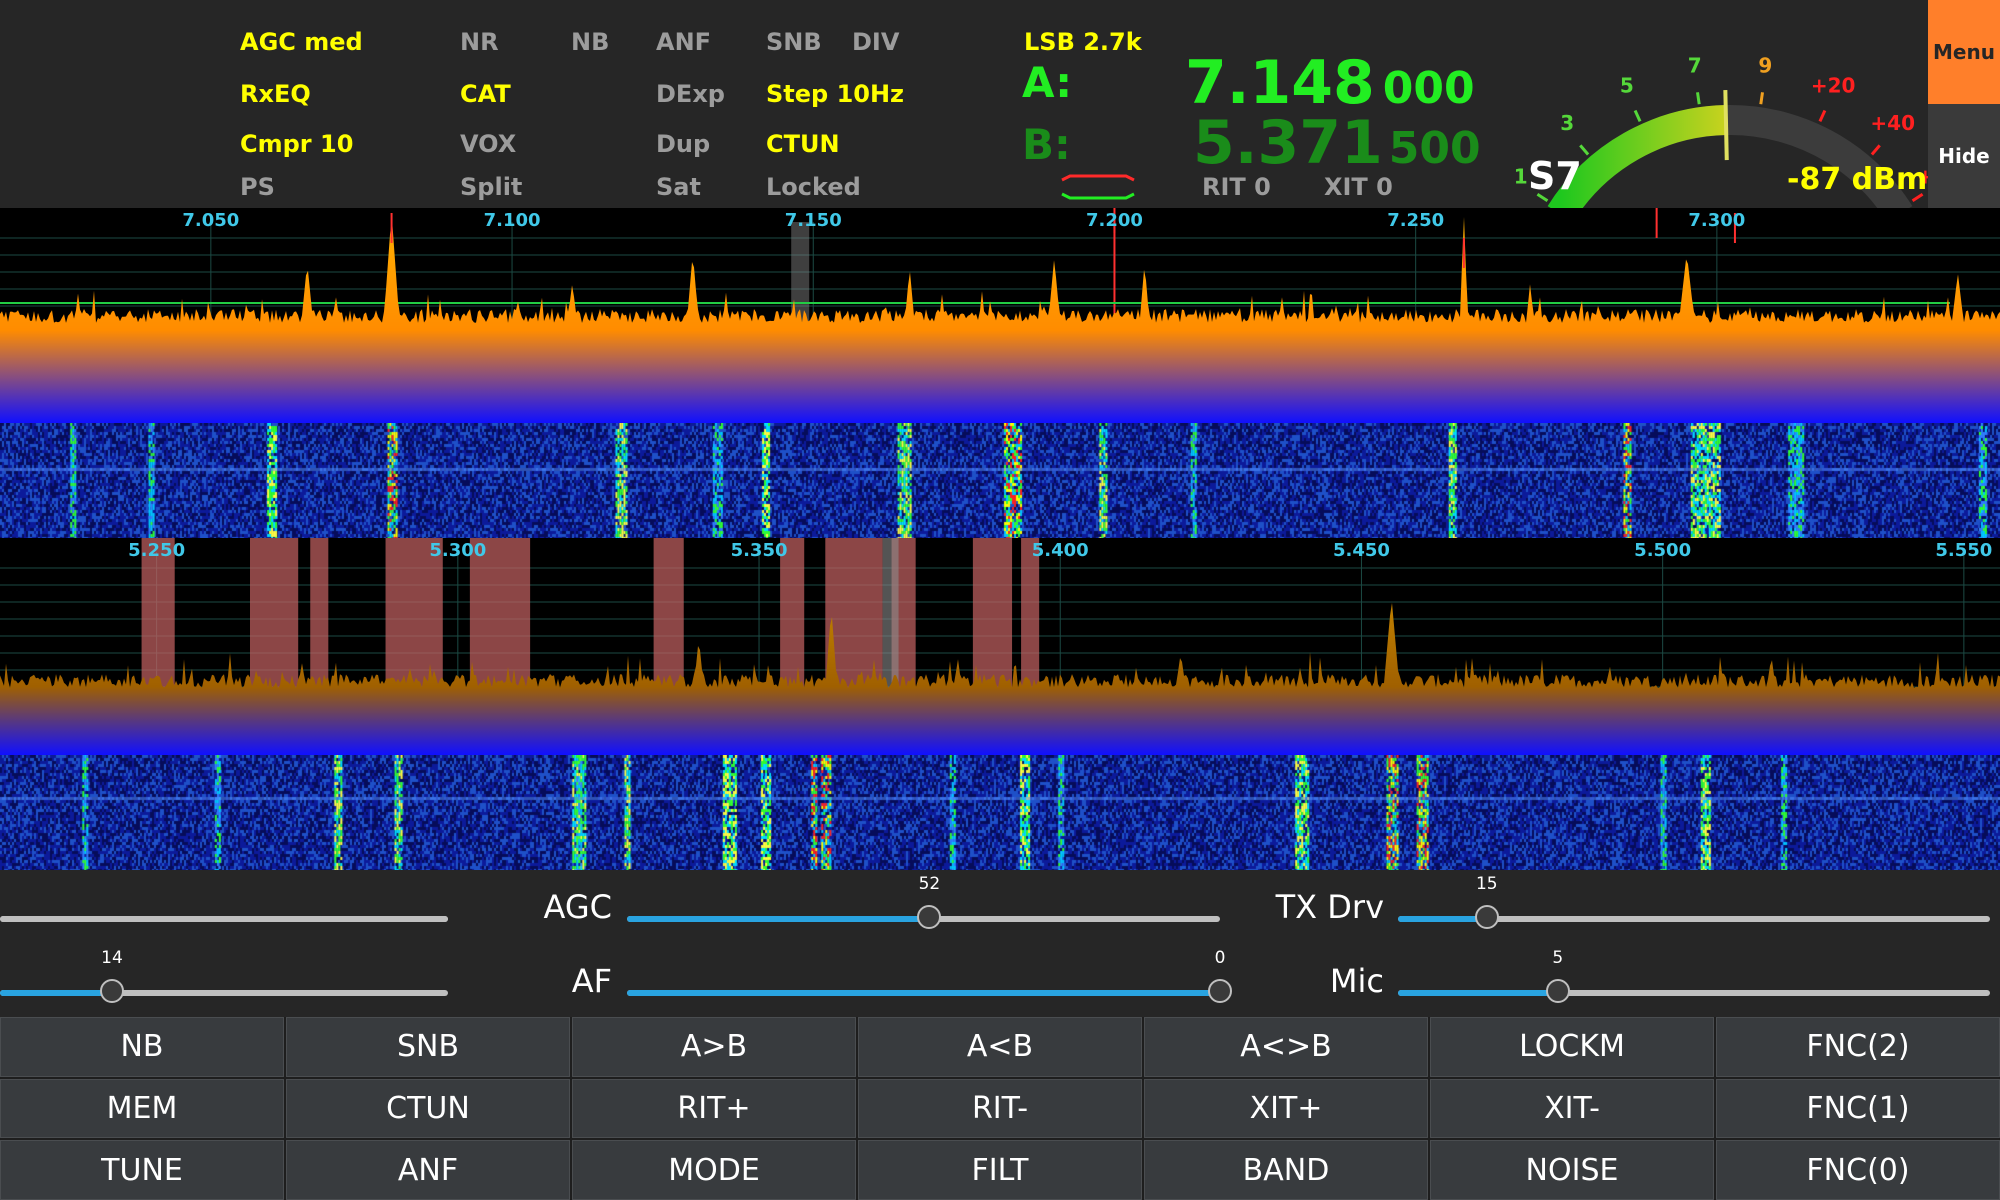  What do you see at coordinates (1047, 82) in the screenshot?
I see `vfo-a-label: A:` at bounding box center [1047, 82].